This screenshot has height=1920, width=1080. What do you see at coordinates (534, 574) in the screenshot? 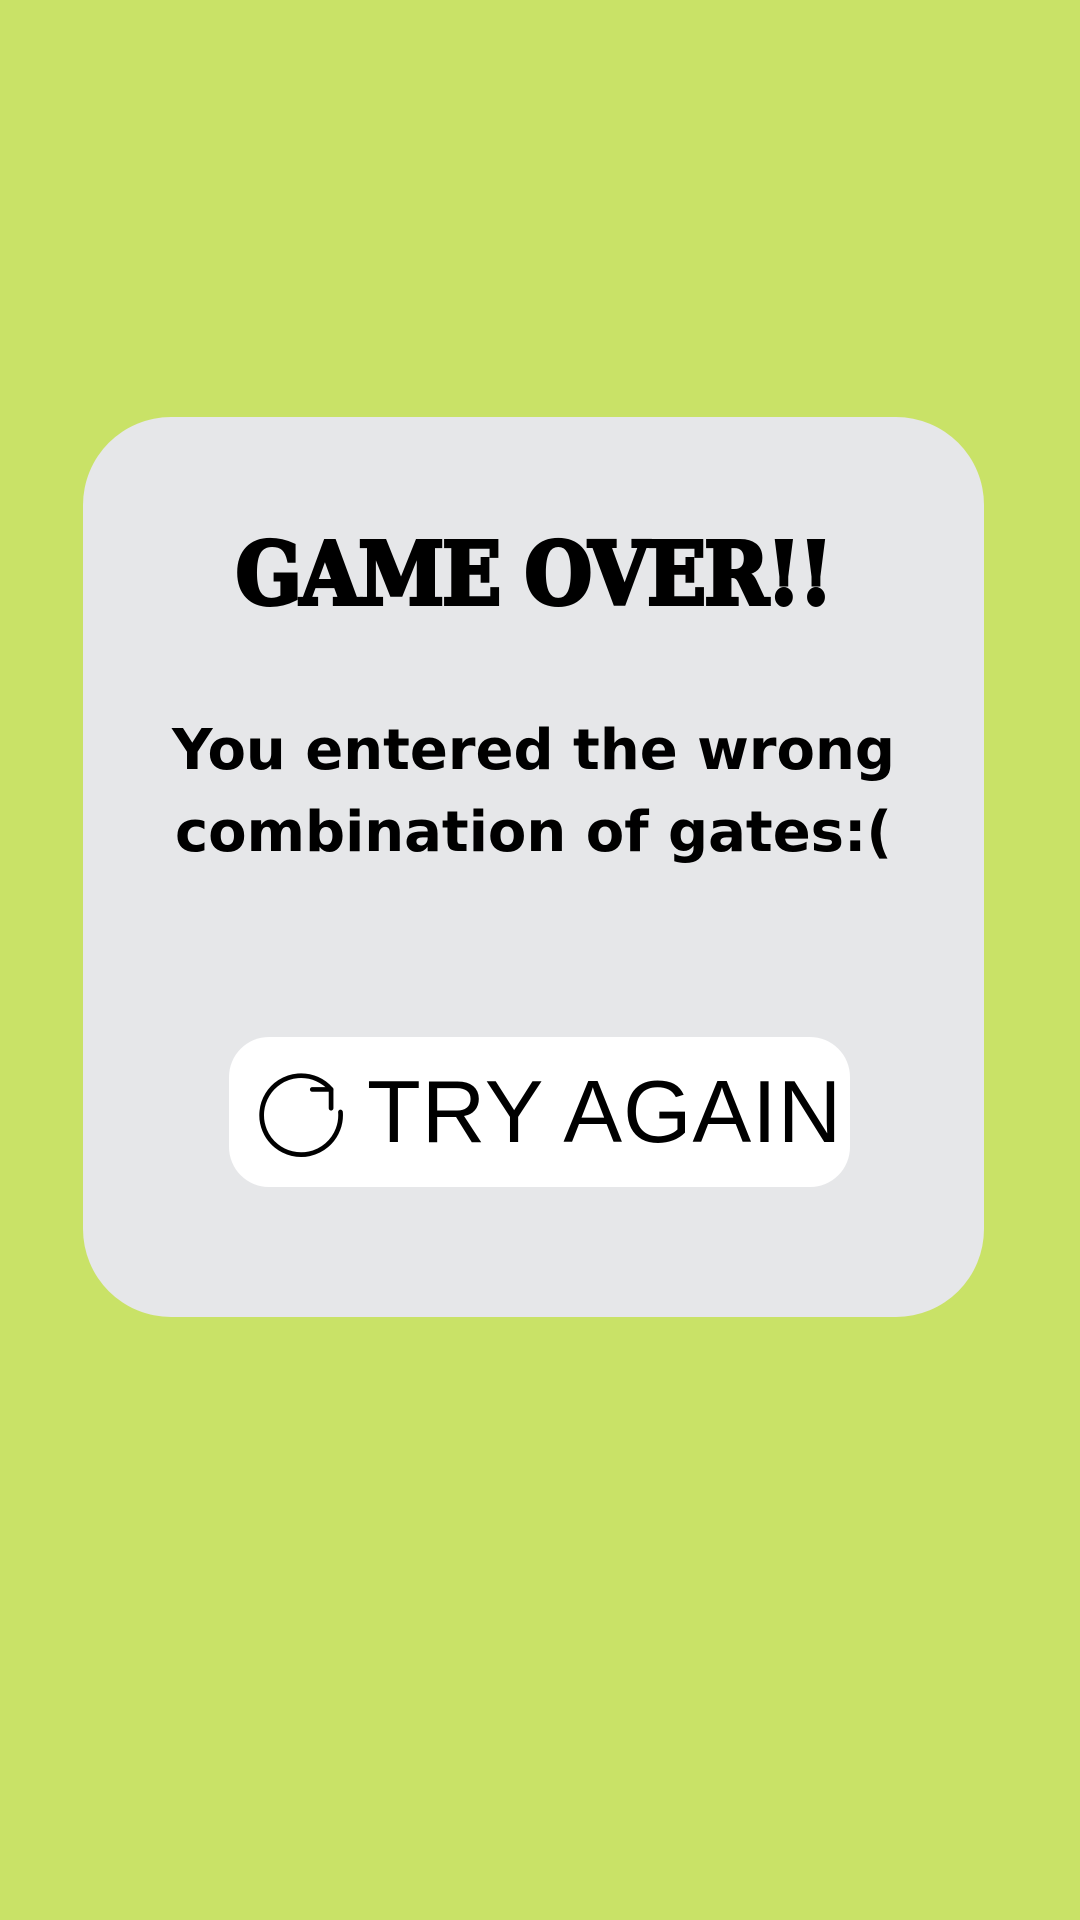
I see `game-over-title: GAME OVER!!` at bounding box center [534, 574].